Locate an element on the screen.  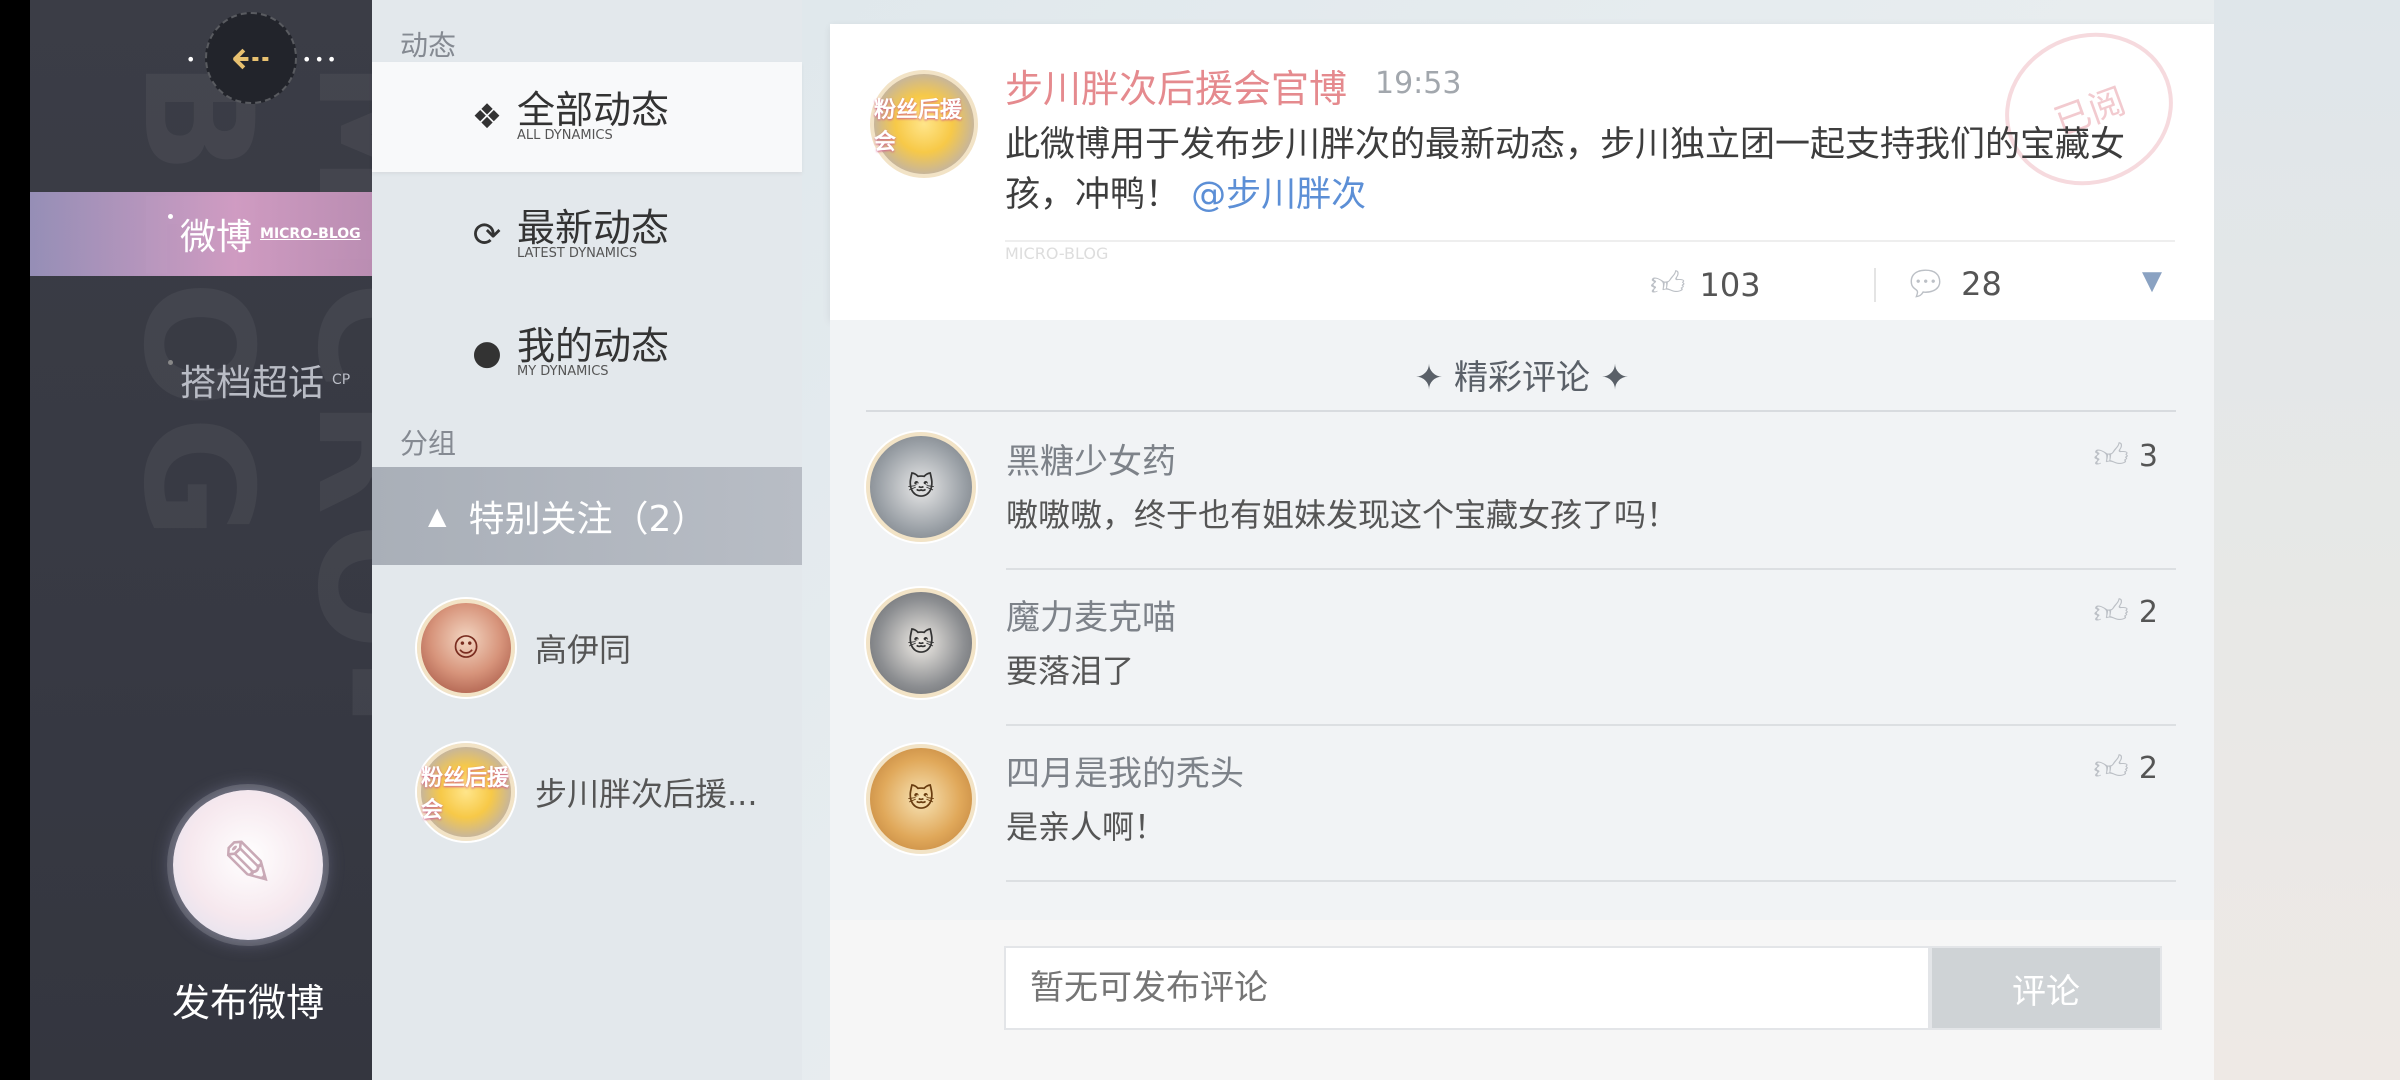
screen-edge is located at coordinates (15, 540).